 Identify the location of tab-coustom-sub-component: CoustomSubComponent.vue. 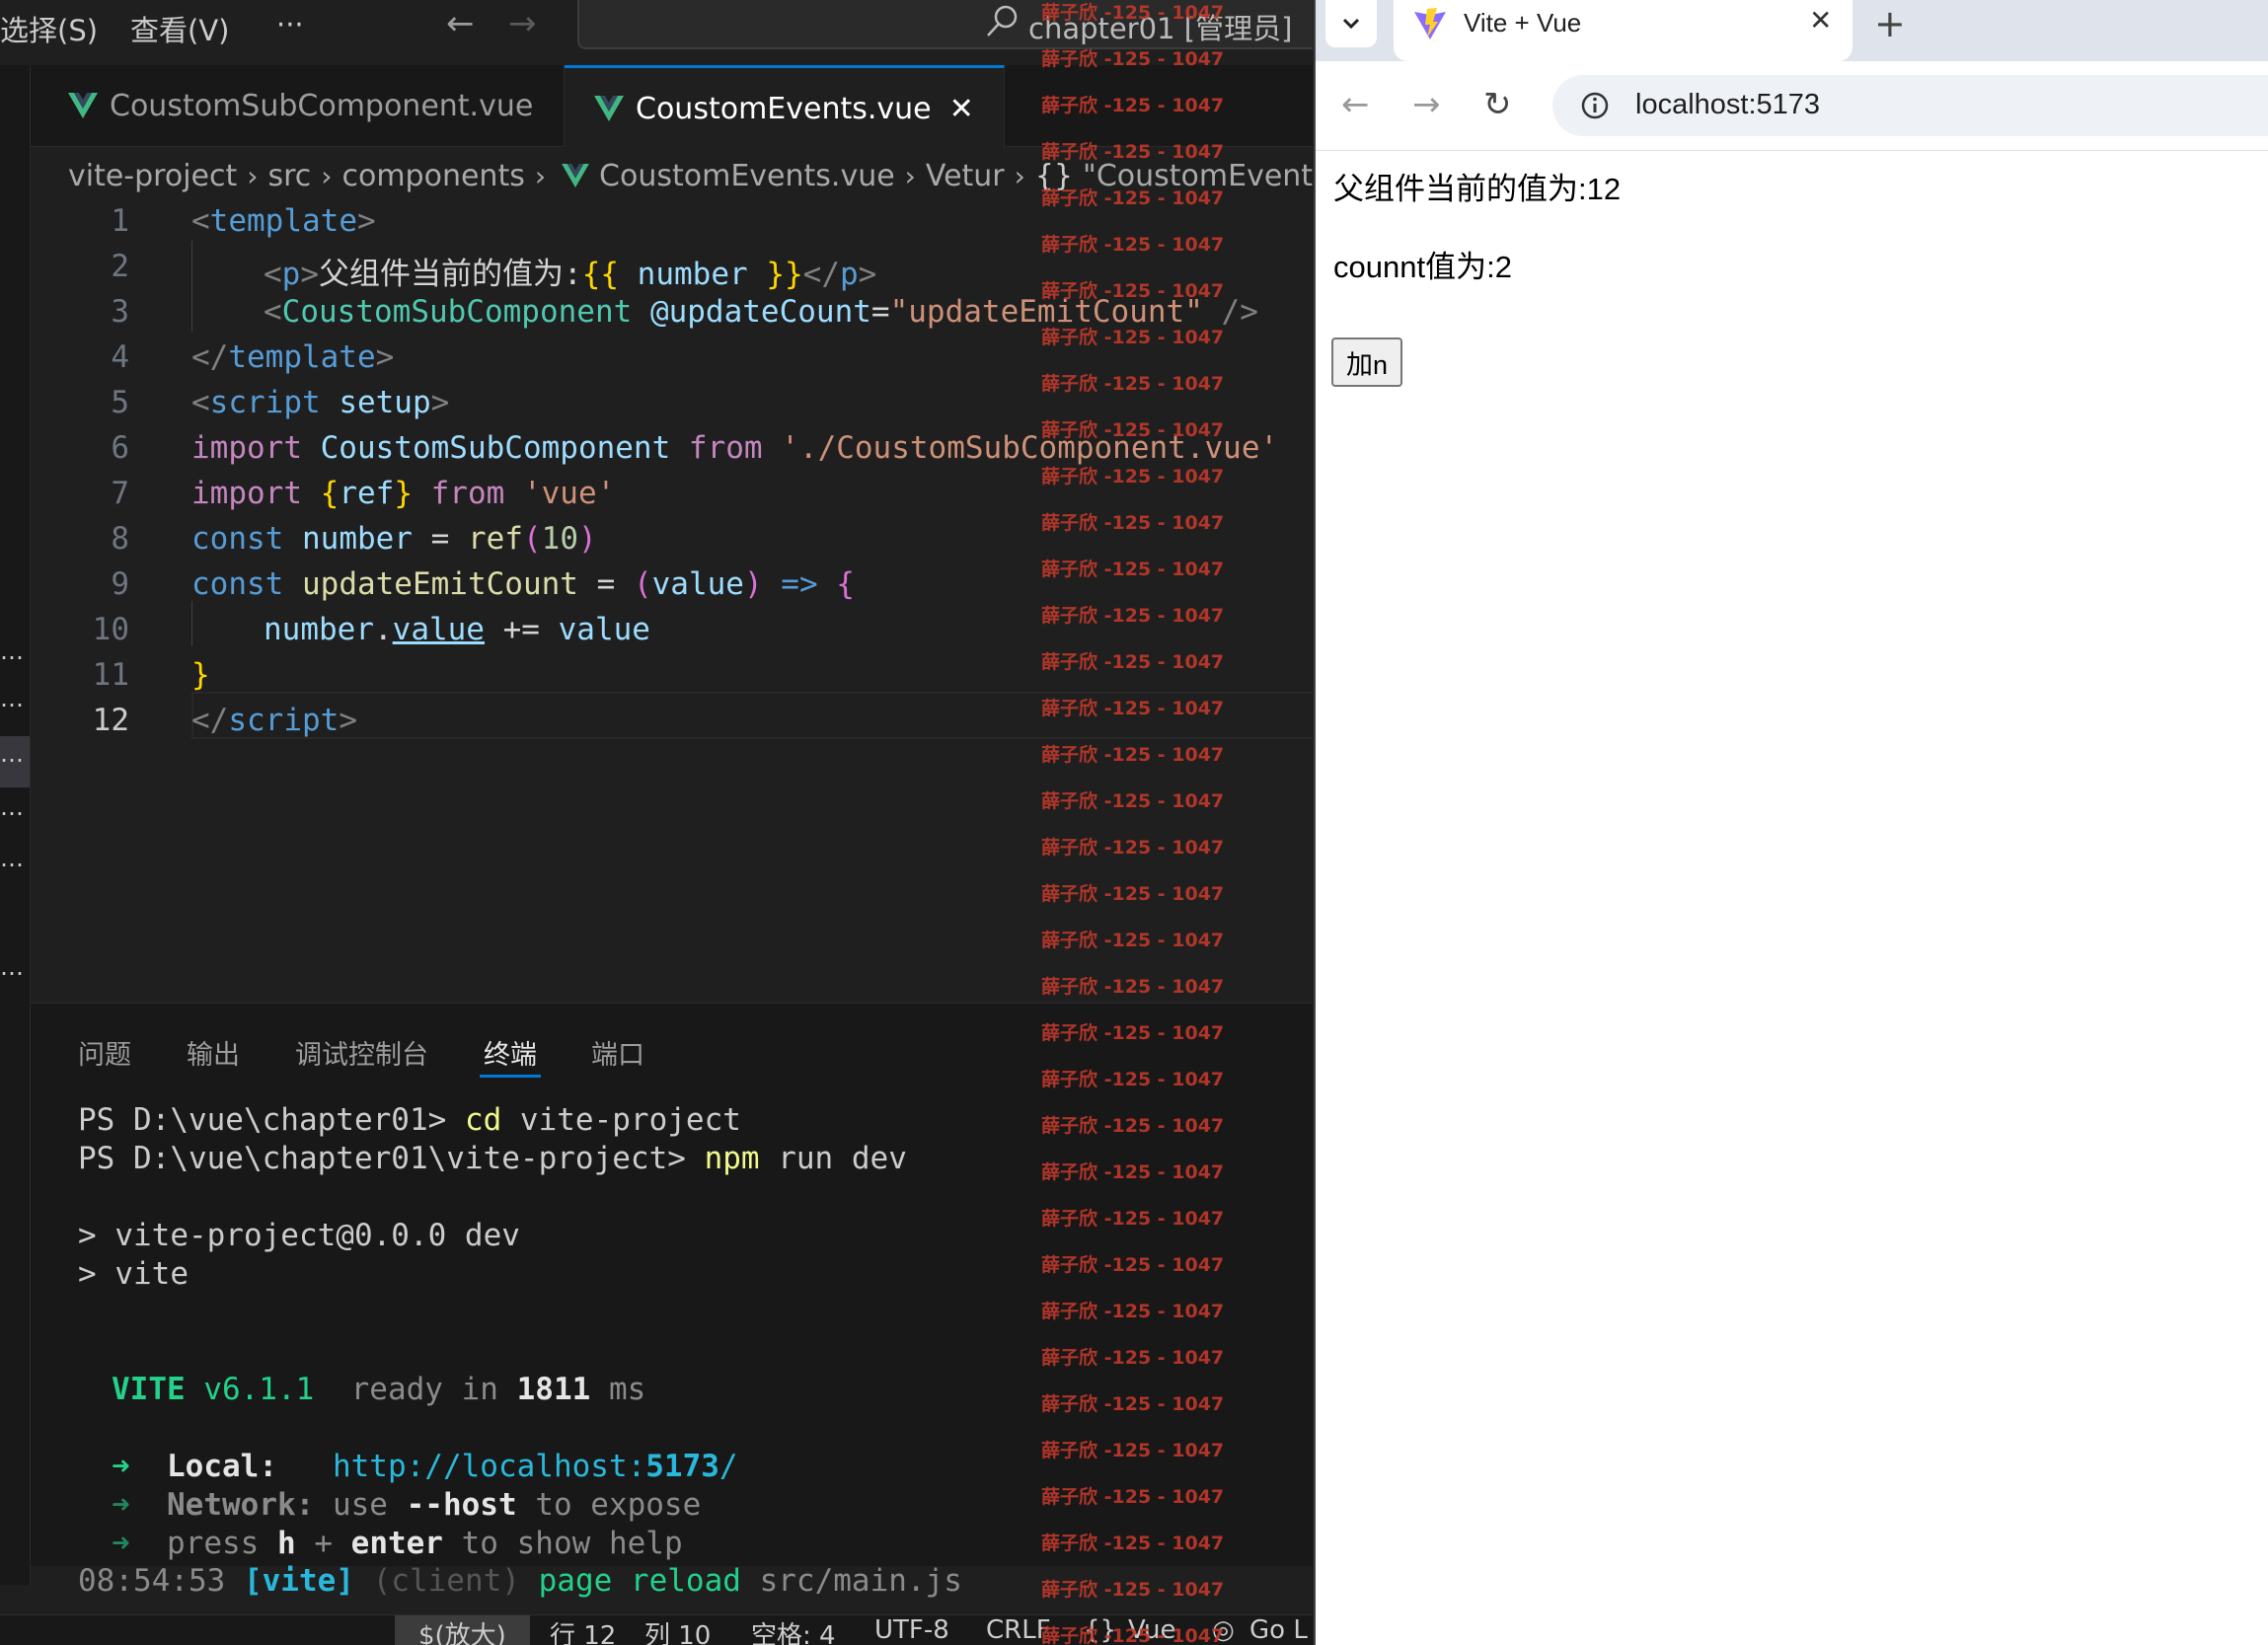
(298, 105).